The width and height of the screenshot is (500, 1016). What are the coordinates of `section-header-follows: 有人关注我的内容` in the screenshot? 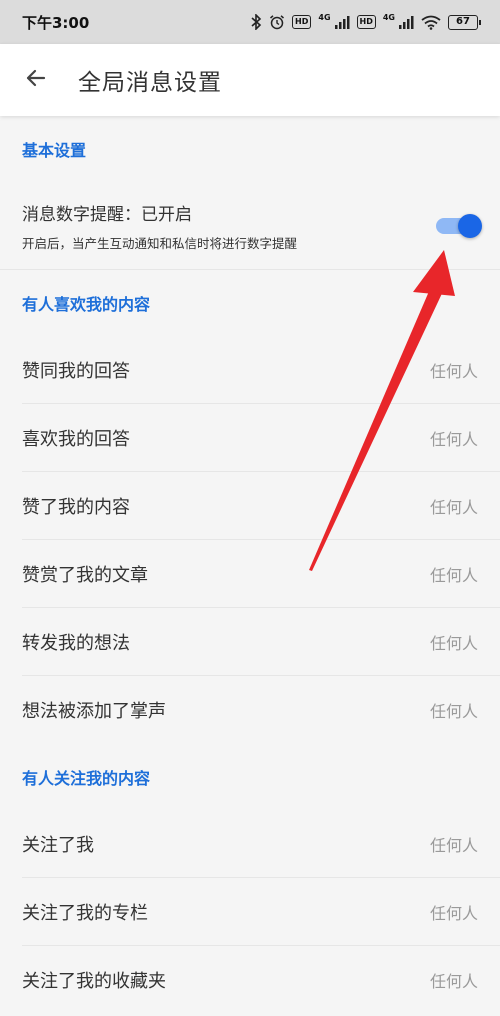 It's located at (86, 778).